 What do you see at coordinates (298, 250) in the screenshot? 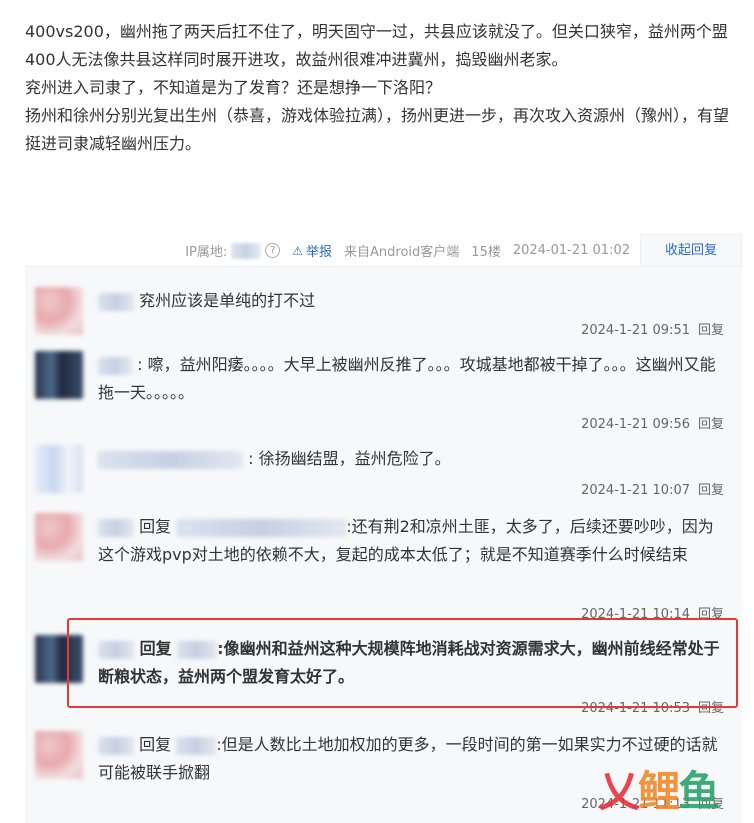
I see `warning-icon: ⚠` at bounding box center [298, 250].